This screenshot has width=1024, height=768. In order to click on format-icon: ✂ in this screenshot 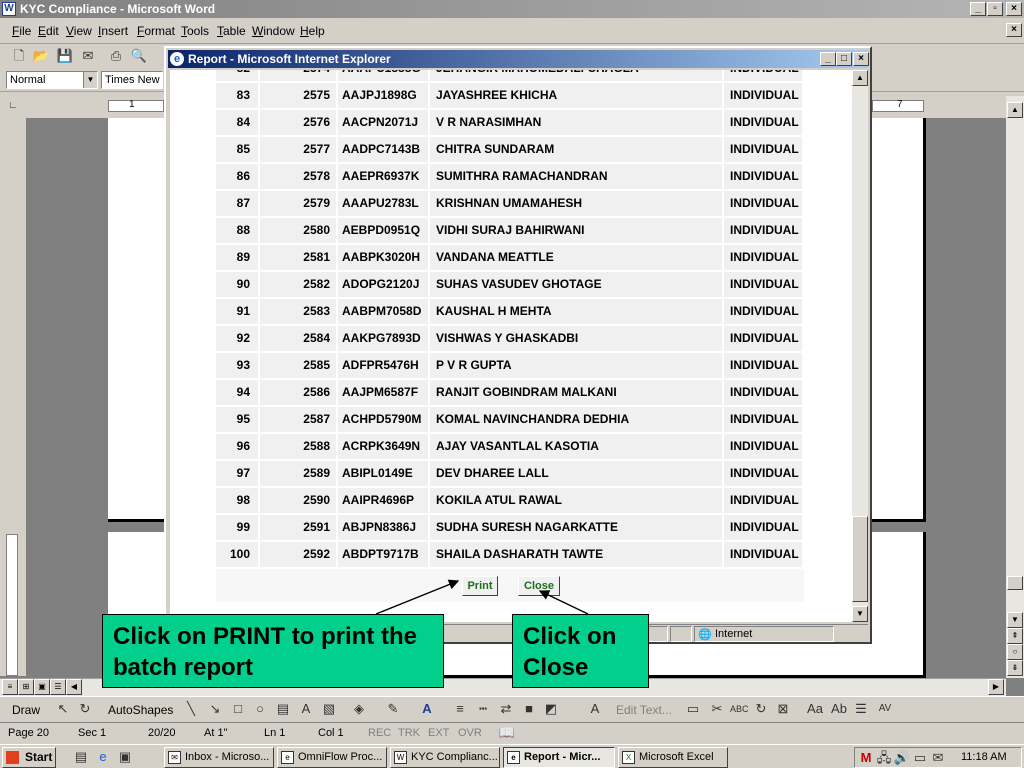, I will do `click(717, 709)`.